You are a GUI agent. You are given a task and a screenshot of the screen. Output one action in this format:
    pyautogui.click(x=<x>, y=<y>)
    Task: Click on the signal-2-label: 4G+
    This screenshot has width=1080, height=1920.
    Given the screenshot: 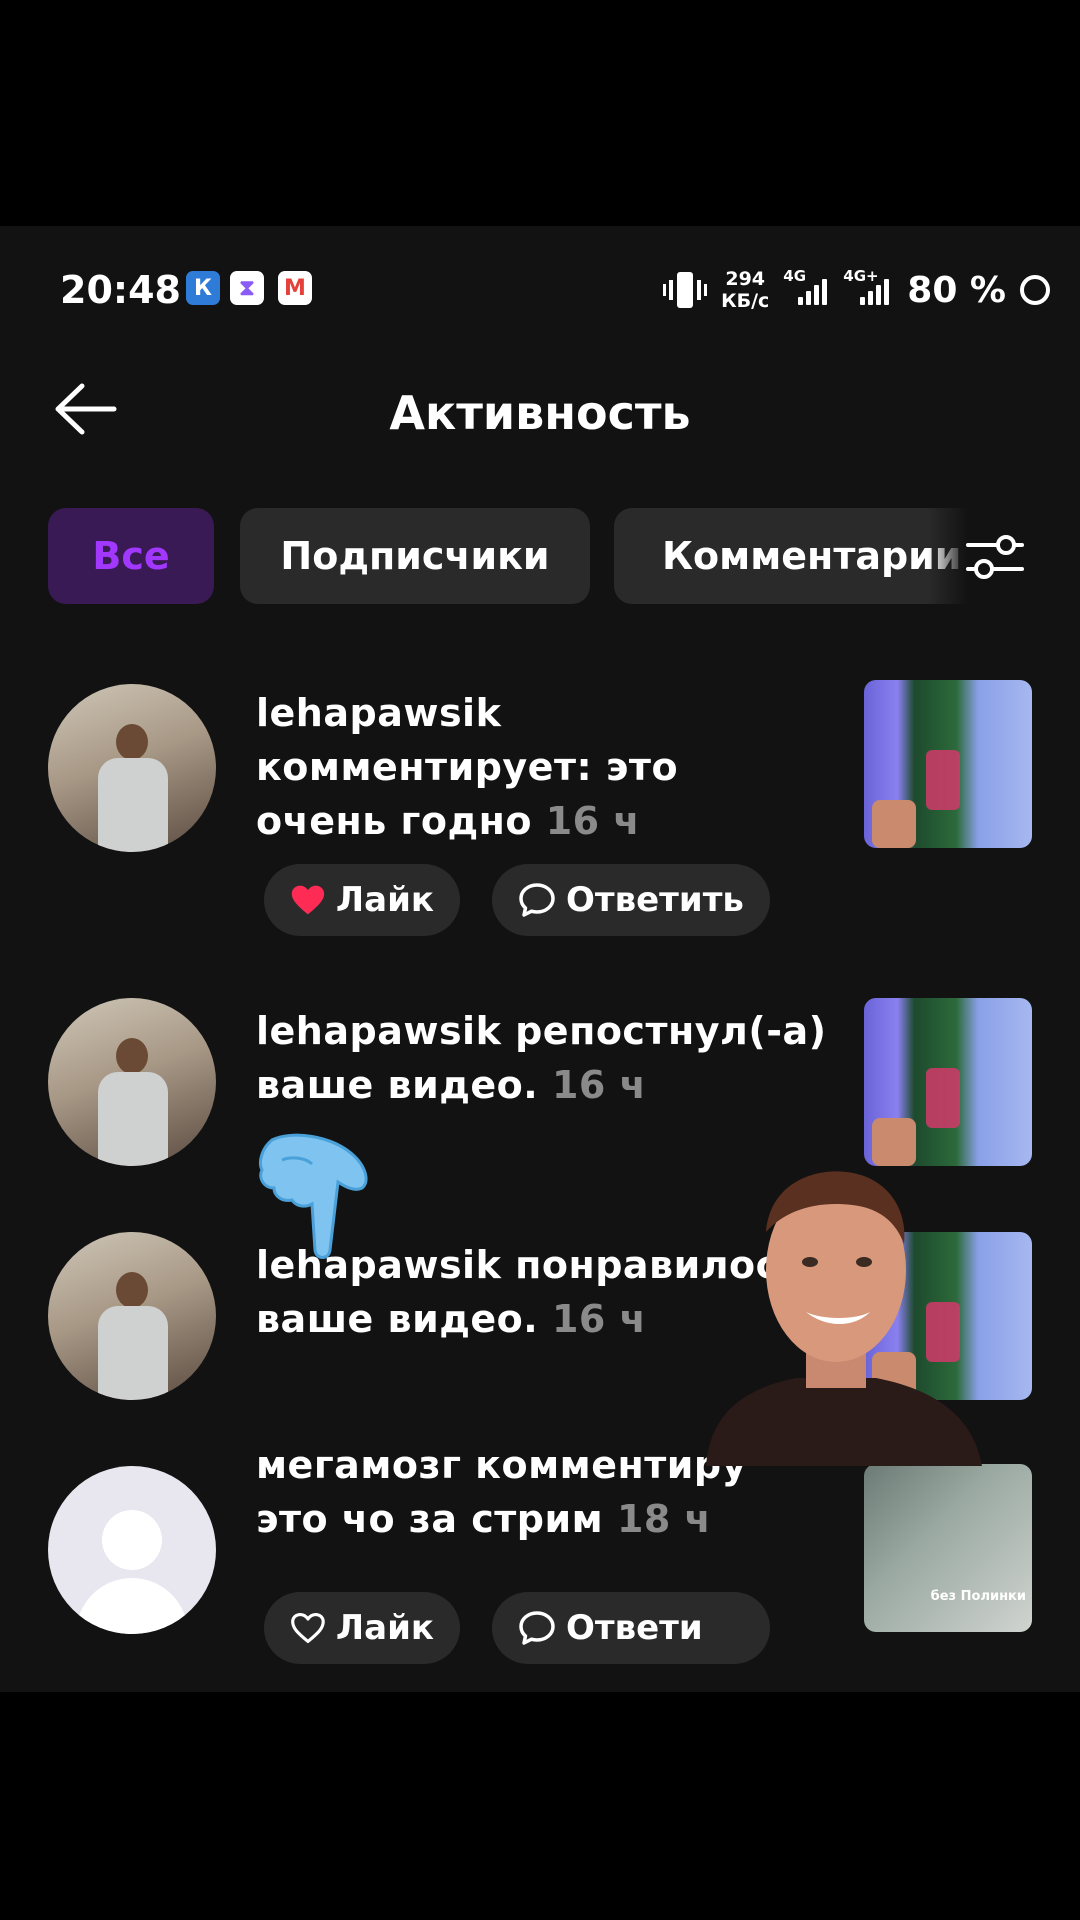 What is the action you would take?
    pyautogui.click(x=861, y=276)
    